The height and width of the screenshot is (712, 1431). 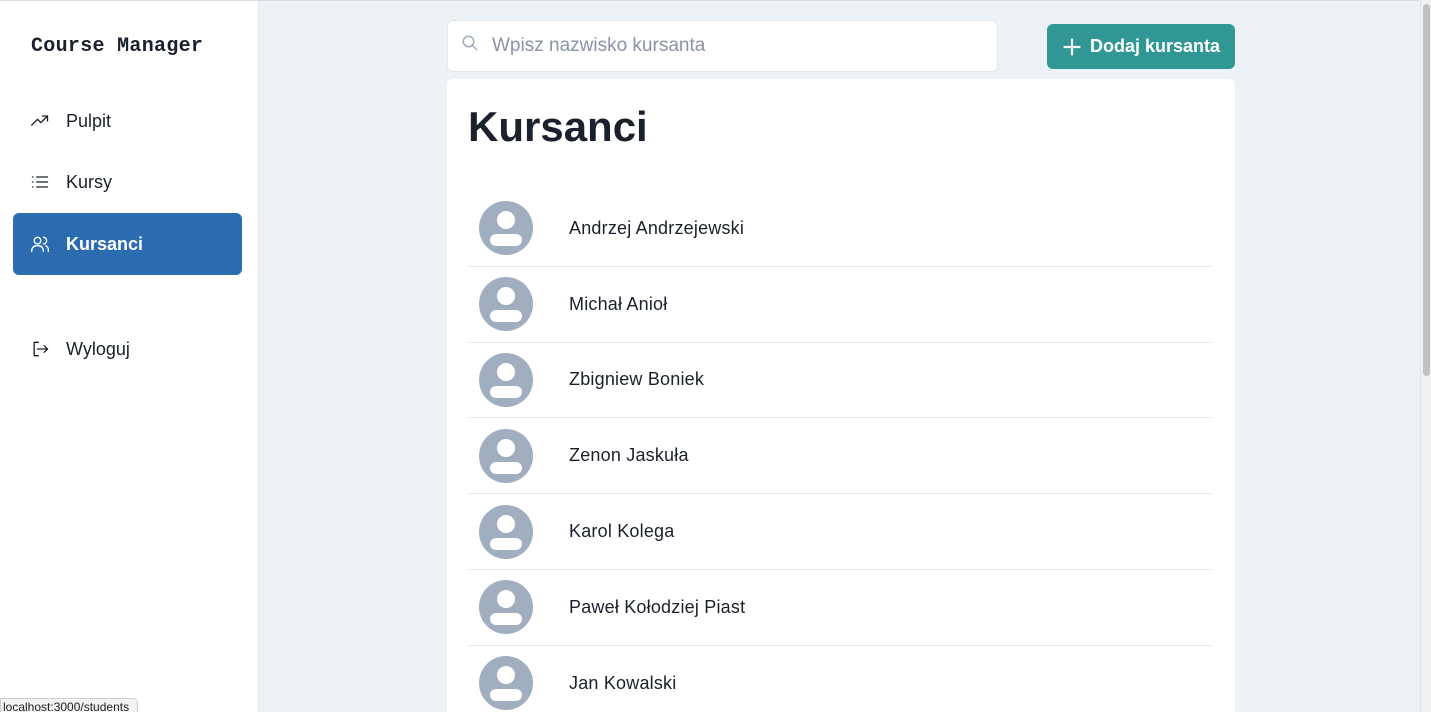 I want to click on search-box, so click(x=722, y=46).